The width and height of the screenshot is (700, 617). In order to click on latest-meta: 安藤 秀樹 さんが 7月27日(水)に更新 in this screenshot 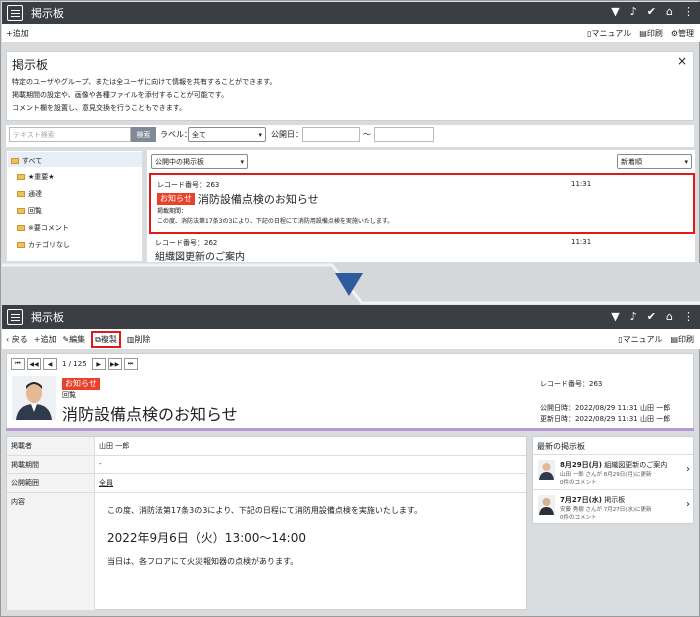, I will do `click(606, 510)`.